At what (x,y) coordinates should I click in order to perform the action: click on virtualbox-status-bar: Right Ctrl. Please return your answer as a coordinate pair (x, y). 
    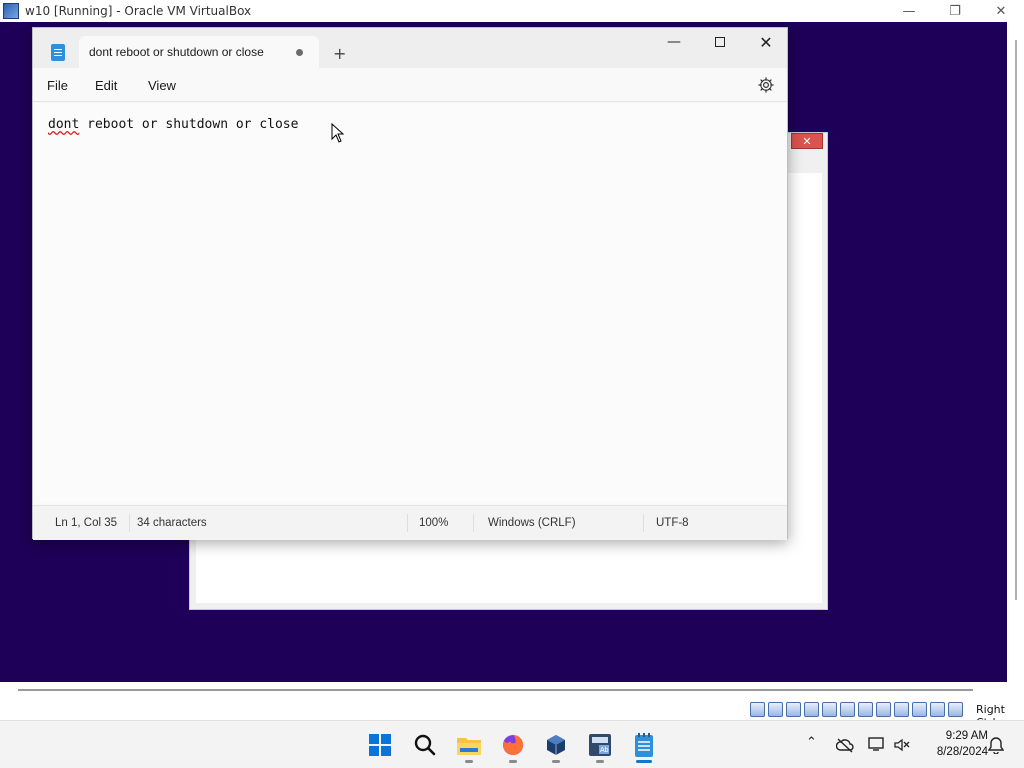
    Looking at the image, I should click on (512, 713).